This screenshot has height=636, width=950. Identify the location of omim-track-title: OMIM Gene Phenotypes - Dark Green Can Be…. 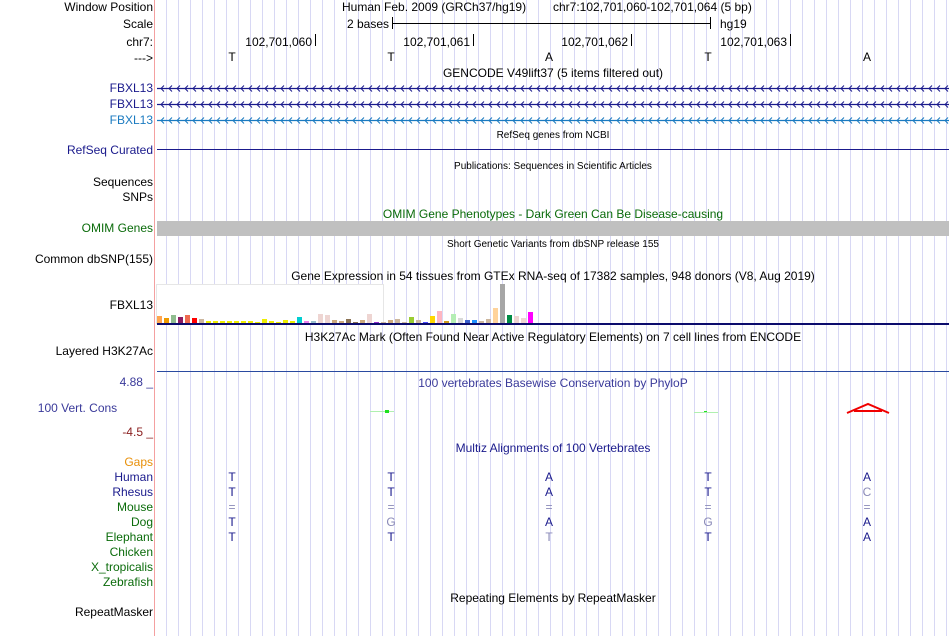
(553, 214).